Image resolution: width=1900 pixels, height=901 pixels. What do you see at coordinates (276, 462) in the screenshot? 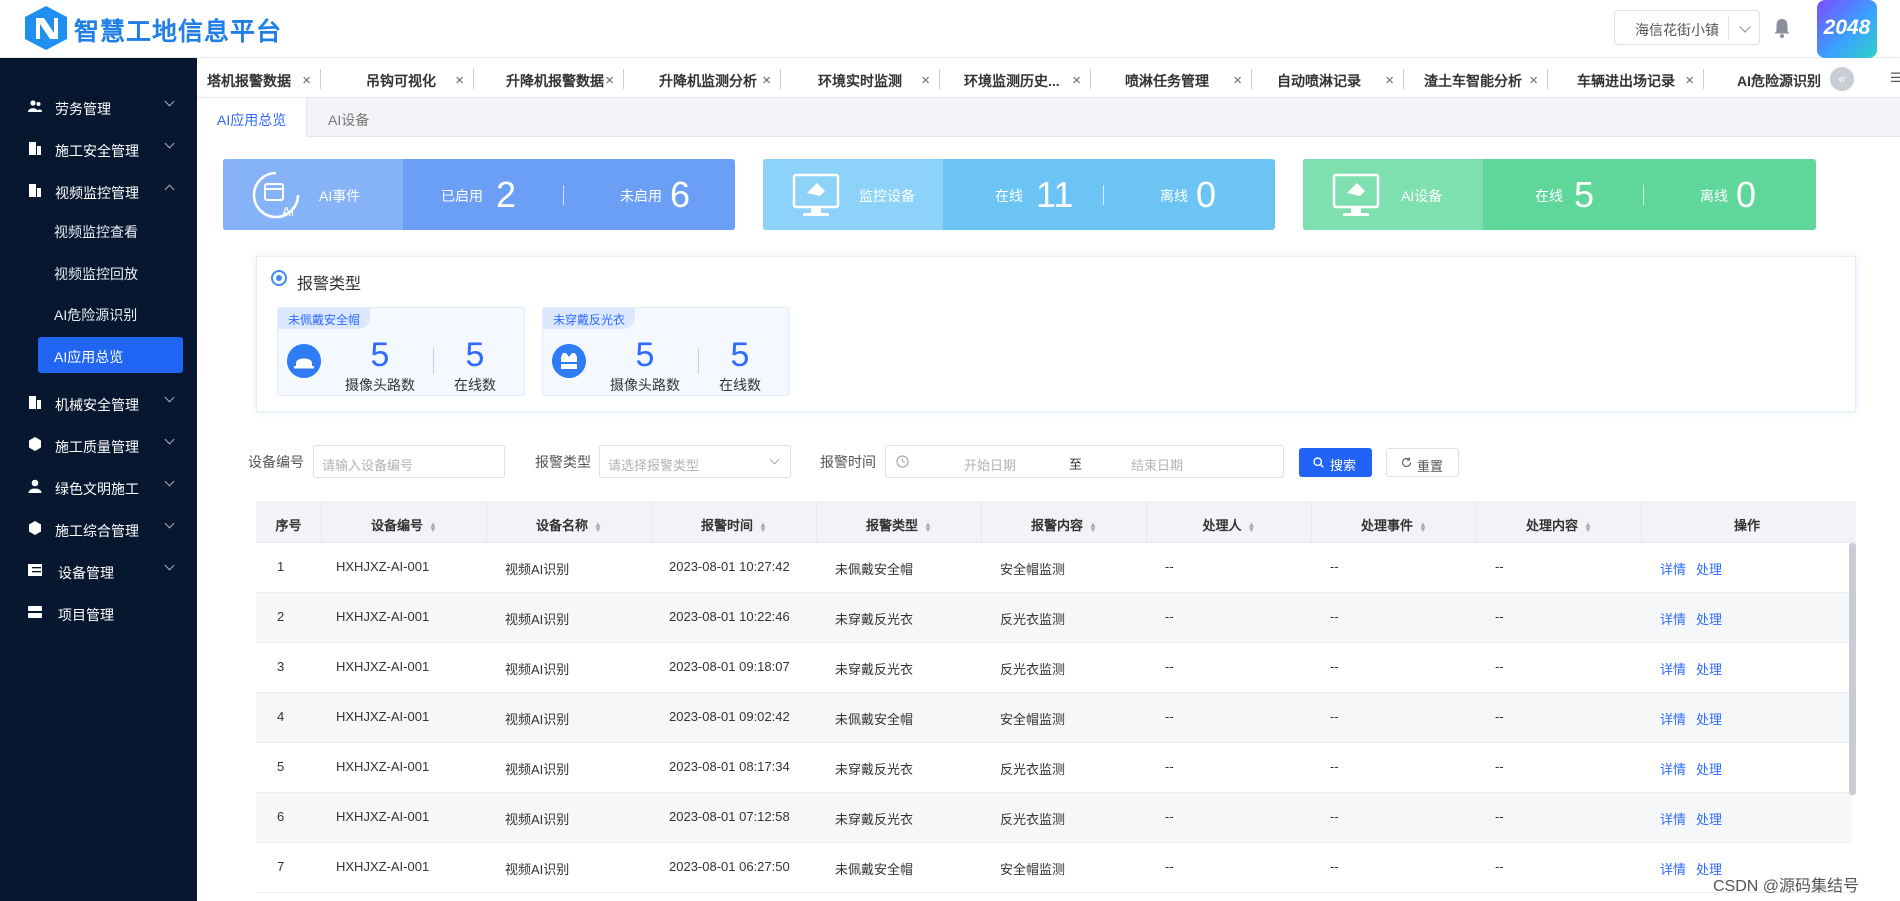
I see `device-no-label: 设备编号` at bounding box center [276, 462].